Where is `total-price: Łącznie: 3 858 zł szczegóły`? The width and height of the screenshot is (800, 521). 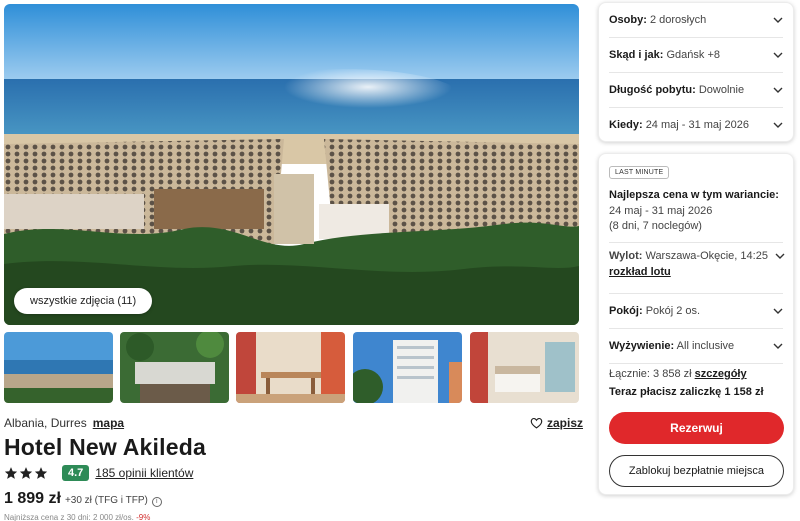
total-price: Łącznie: 3 858 zł szczegóły is located at coordinates (678, 374).